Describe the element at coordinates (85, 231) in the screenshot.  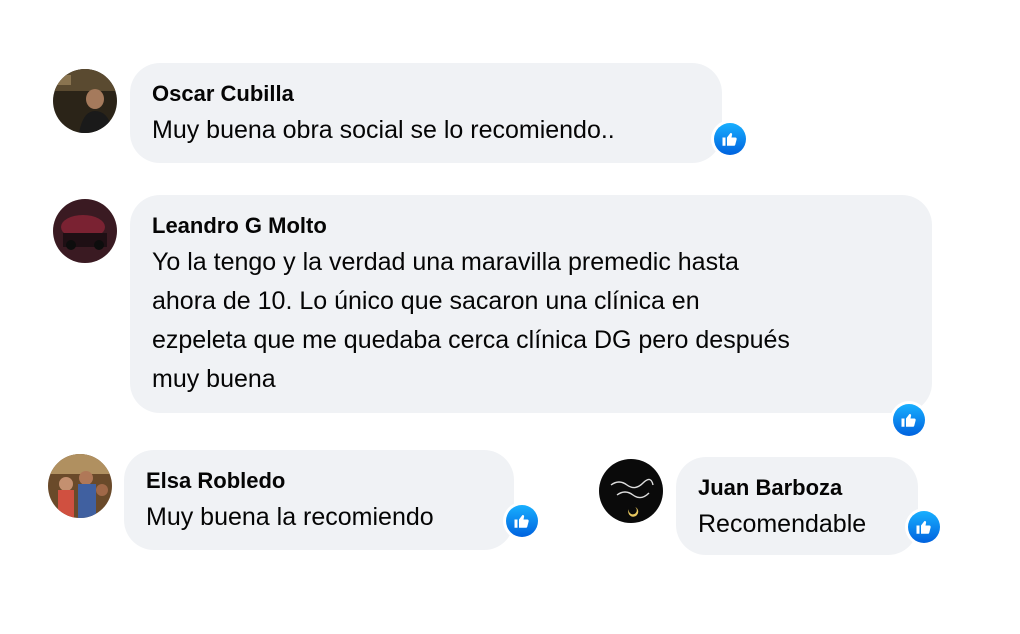
I see `avatar-leandro-molto` at that location.